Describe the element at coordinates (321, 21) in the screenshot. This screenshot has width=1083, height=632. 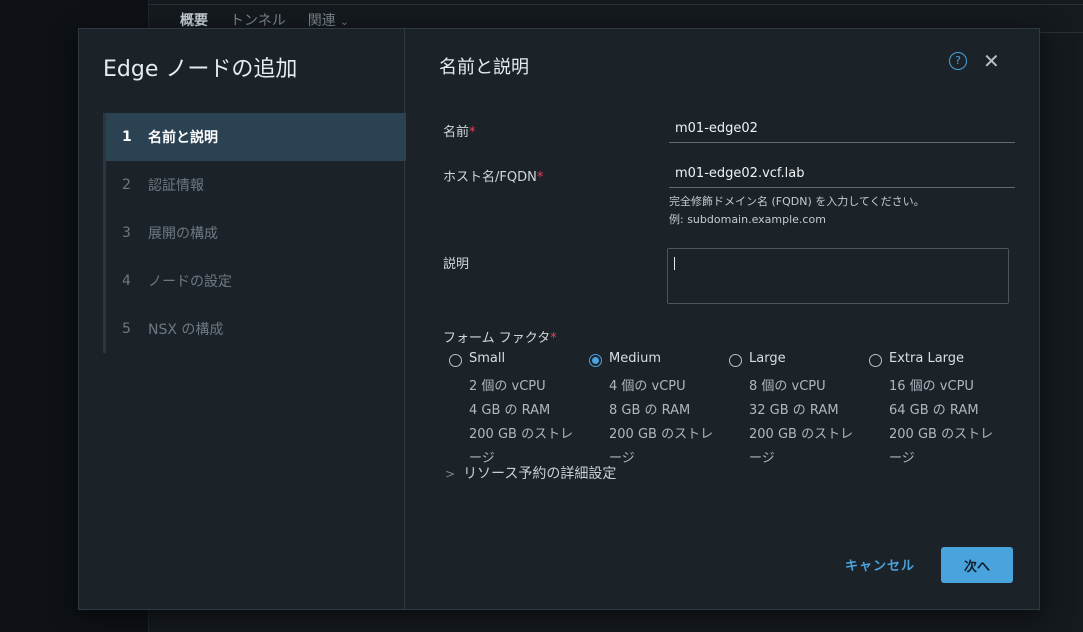
I see `tab-related-label: 関連` at that location.